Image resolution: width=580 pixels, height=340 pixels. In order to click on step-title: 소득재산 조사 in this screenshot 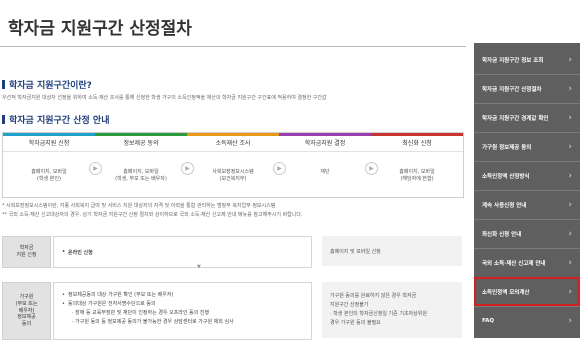, I will do `click(233, 144)`.